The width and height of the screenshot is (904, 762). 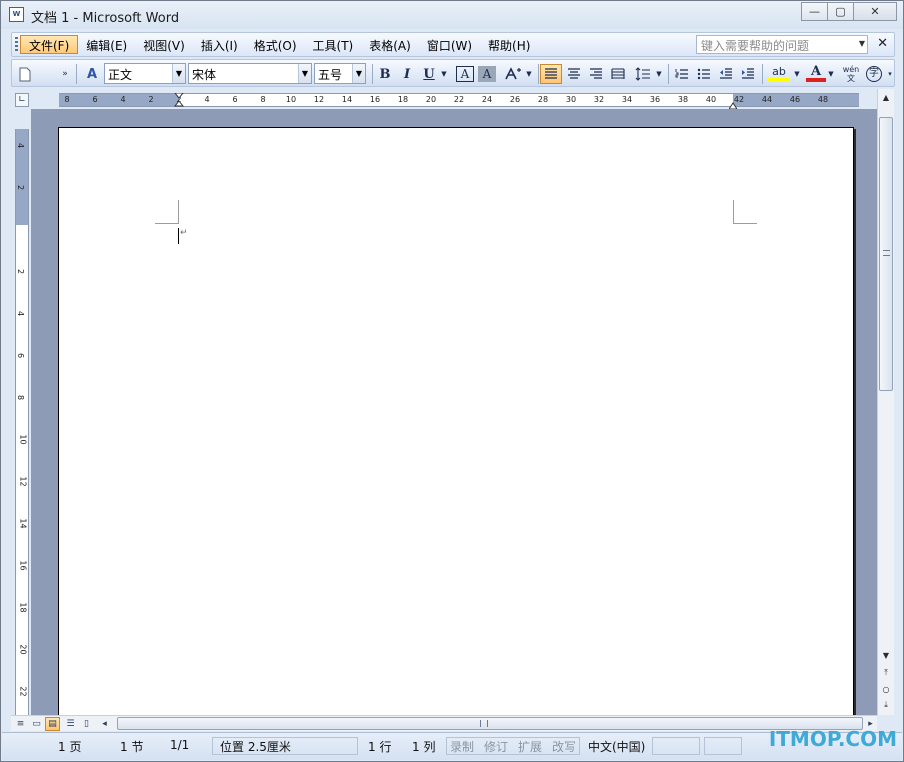 What do you see at coordinates (513, 74) in the screenshot?
I see `character-scaling-icon` at bounding box center [513, 74].